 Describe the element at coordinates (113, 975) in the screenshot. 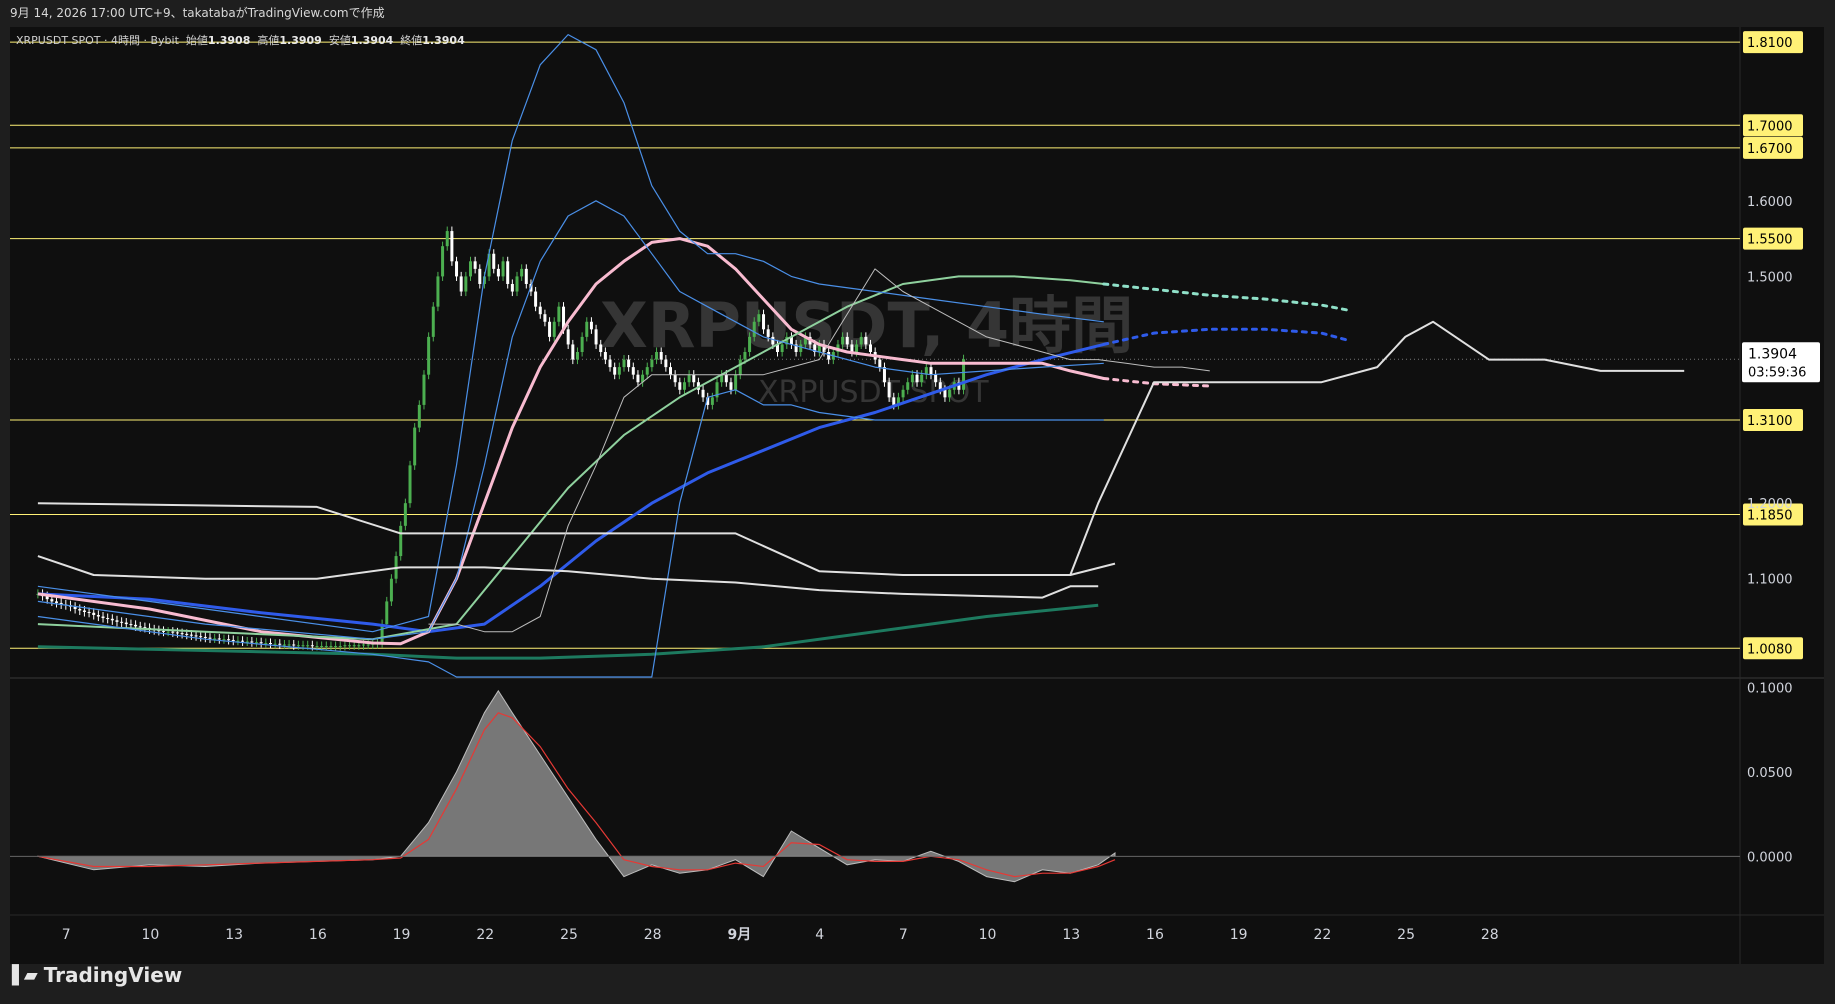

I see `tradingview-brand: TradingView` at that location.